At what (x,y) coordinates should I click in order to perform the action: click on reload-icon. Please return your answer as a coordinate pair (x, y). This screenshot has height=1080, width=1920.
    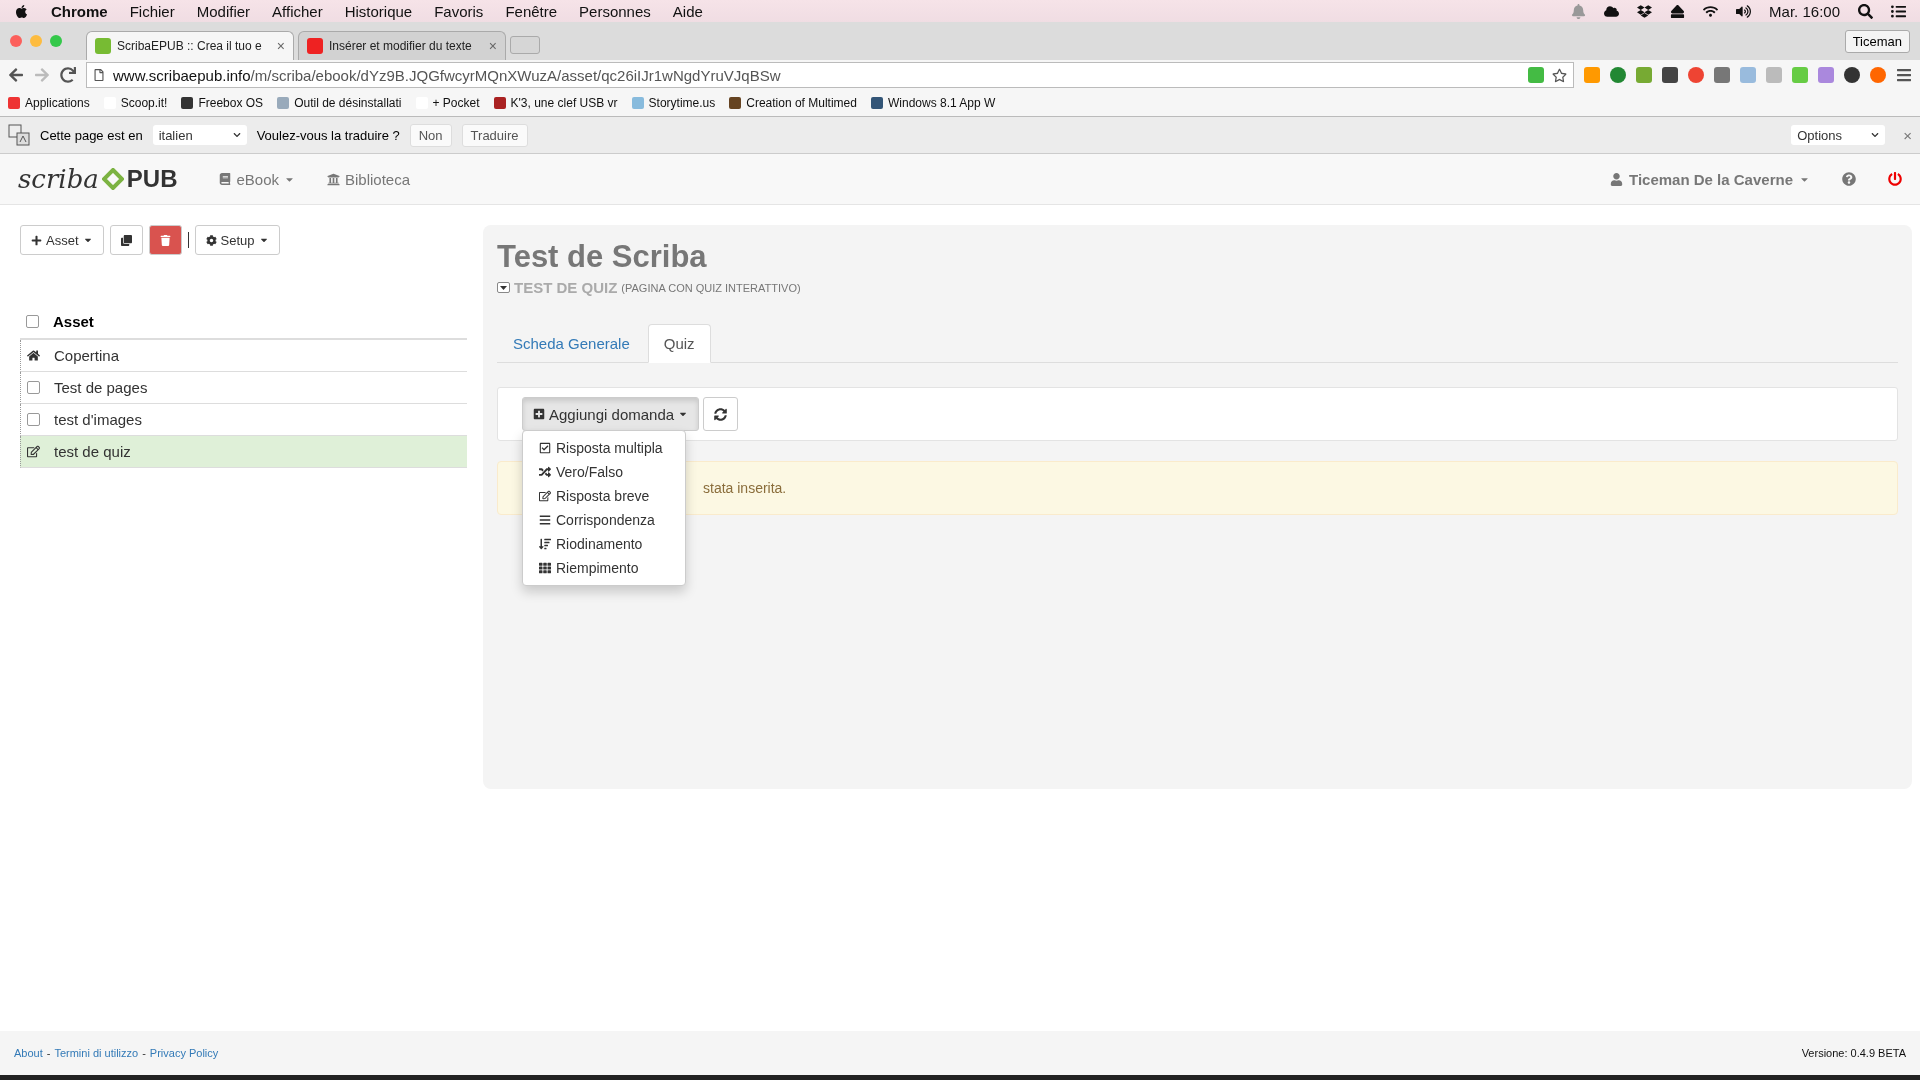
    Looking at the image, I should click on (68, 75).